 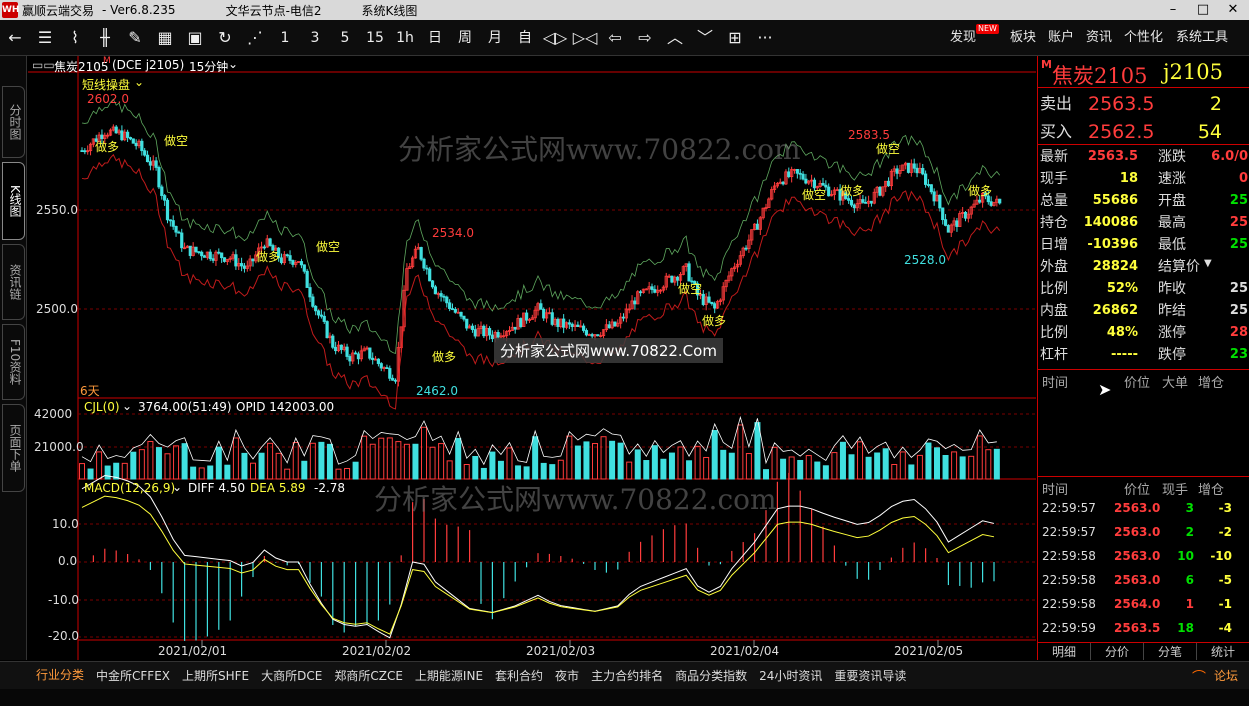 I want to click on tab-kline: K线图, so click(x=13, y=201).